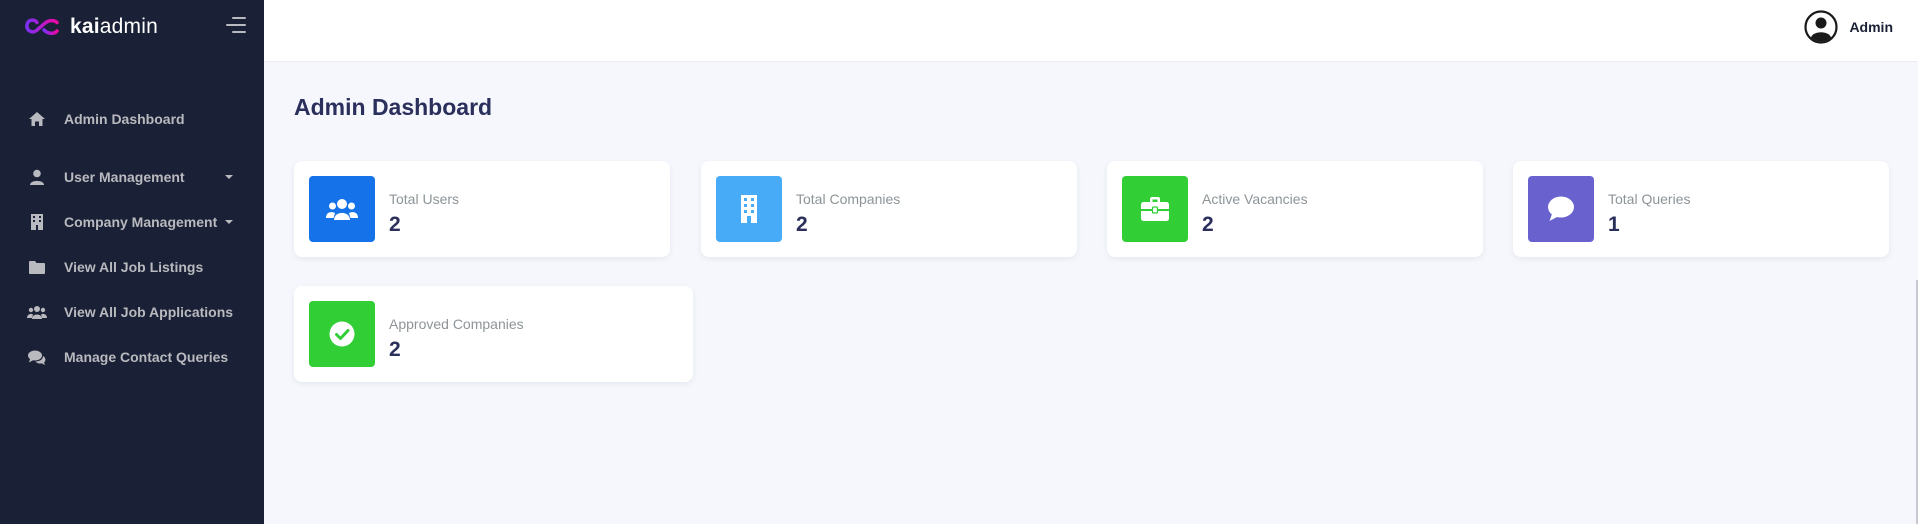 The width and height of the screenshot is (1918, 524). What do you see at coordinates (234, 27) in the screenshot?
I see `sidebar-toggle-button` at bounding box center [234, 27].